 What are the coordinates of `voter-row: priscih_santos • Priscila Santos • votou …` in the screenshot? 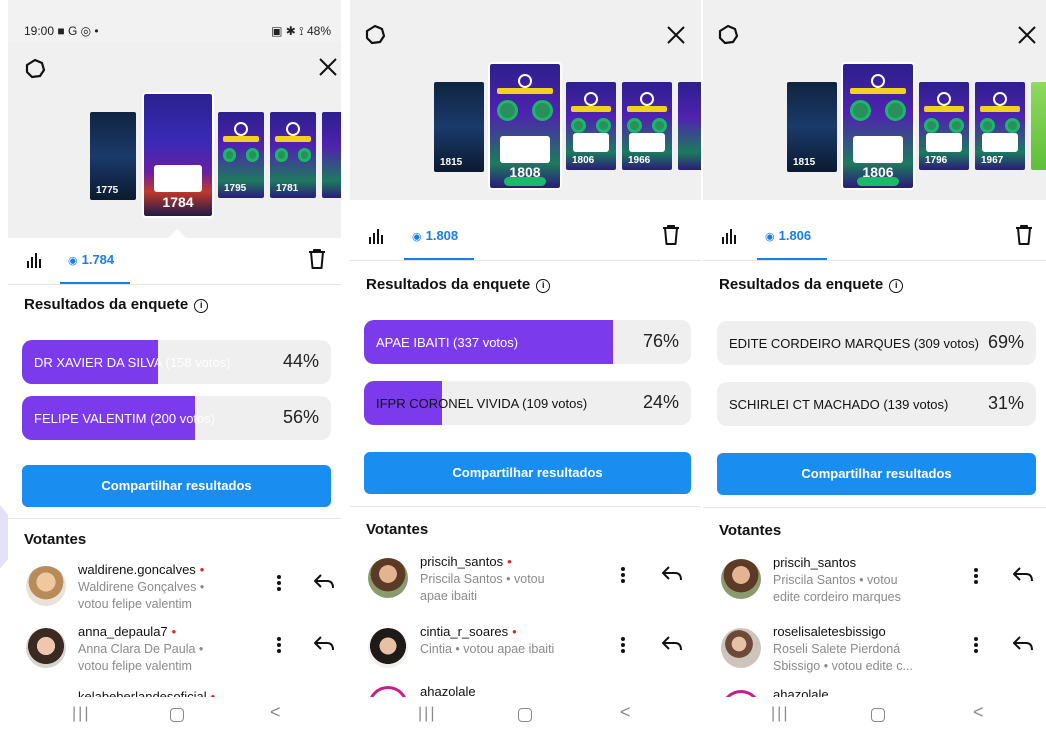 It's located at (532, 585).